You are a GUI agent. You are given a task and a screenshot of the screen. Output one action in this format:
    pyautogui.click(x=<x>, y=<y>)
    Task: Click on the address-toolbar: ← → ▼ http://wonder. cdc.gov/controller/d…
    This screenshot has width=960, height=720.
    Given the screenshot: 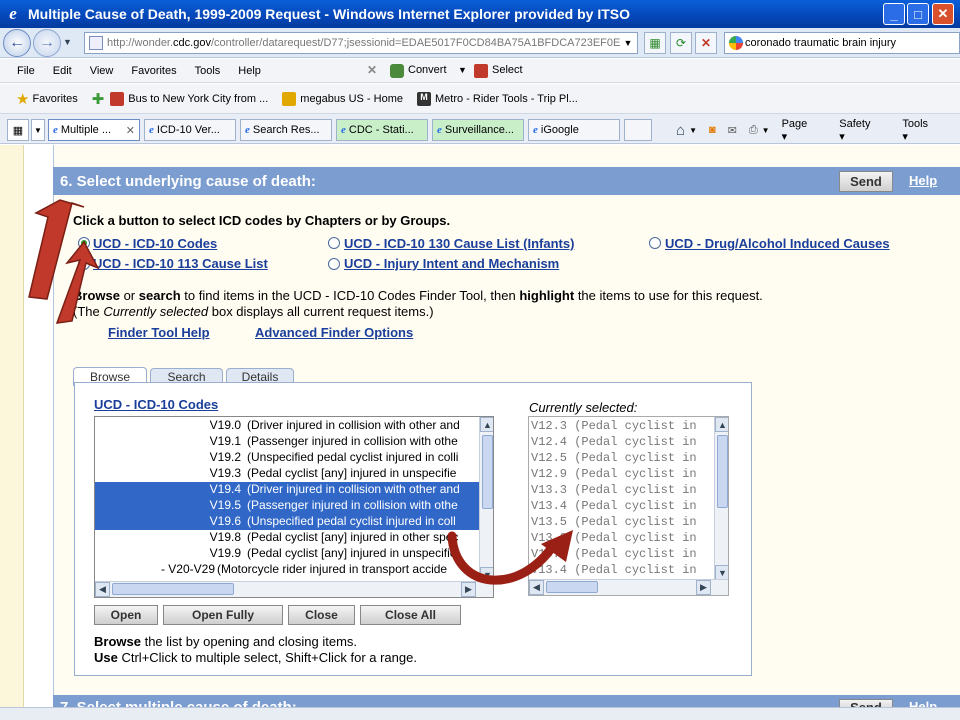 What is the action you would take?
    pyautogui.click(x=480, y=43)
    